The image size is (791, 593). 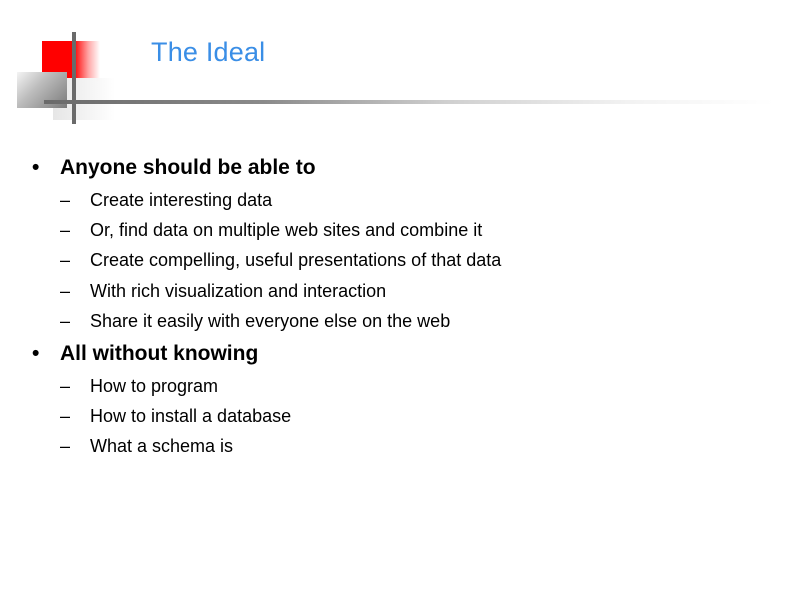 I want to click on sub-bullet-item: – What a schema is, so click(x=147, y=446).